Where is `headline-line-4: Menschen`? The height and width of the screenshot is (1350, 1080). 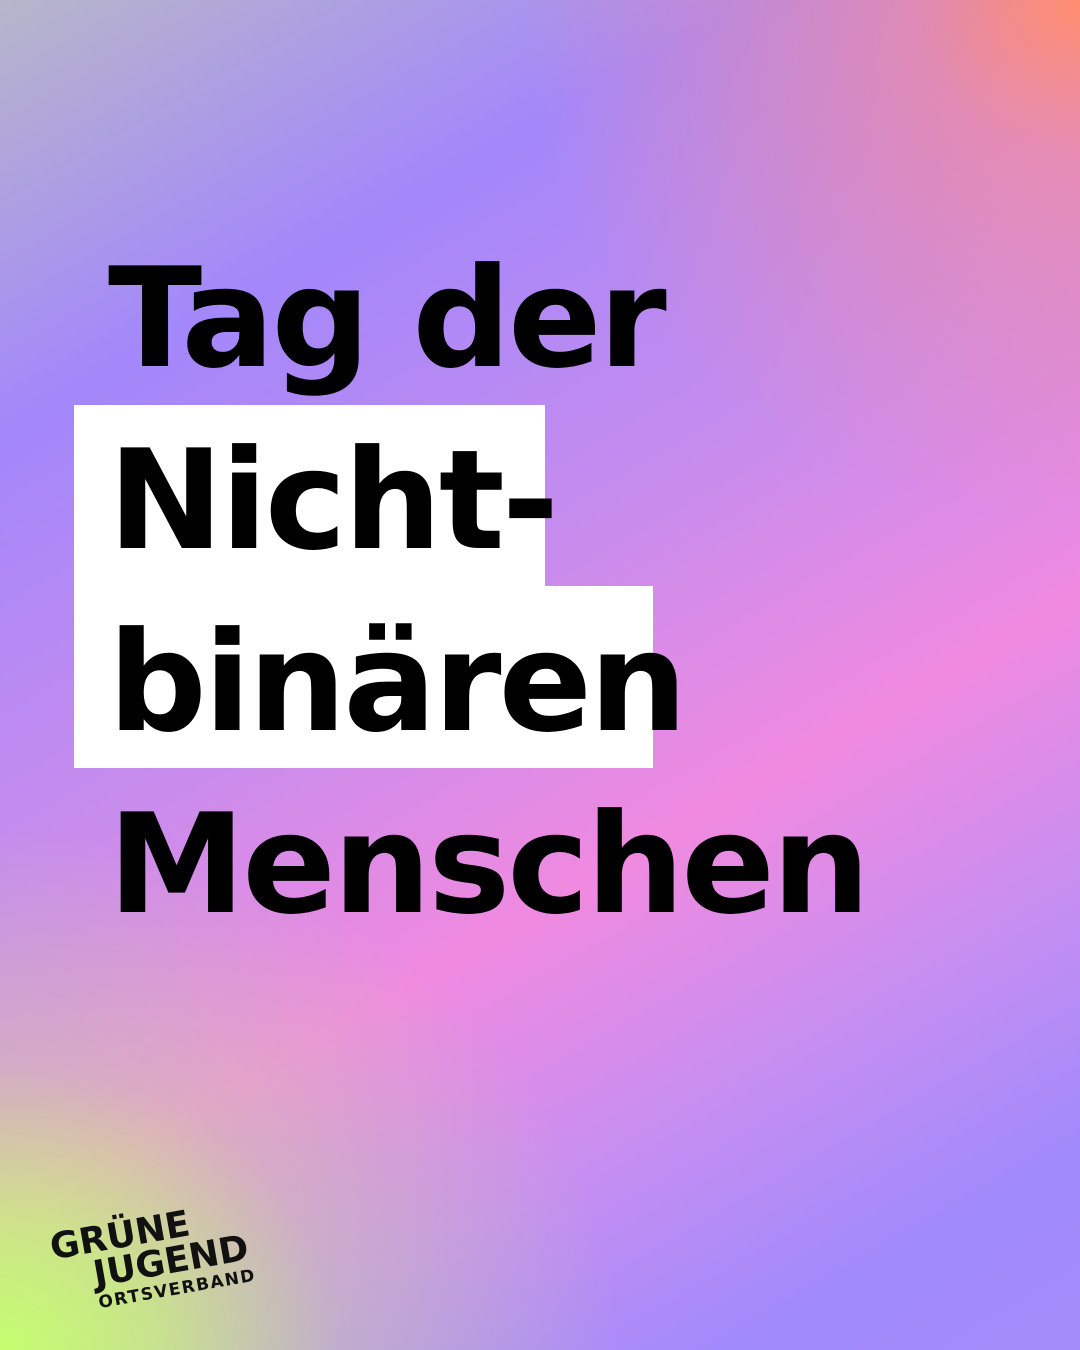
headline-line-4: Menschen is located at coordinates (489, 864).